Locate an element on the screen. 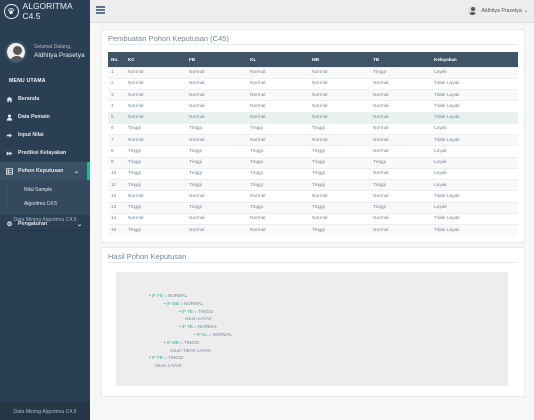  tree-rule-line: return LAYAK is located at coordinates (190, 366).